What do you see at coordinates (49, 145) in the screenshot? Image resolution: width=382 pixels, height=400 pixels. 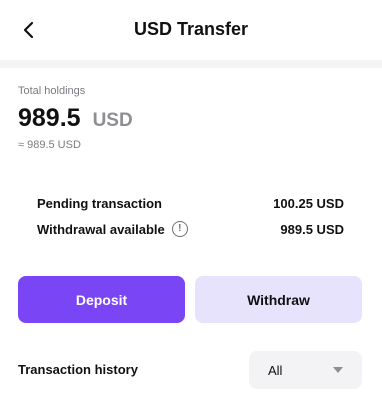 I see `holdings-approx-value: ≈ 989.5 USD` at bounding box center [49, 145].